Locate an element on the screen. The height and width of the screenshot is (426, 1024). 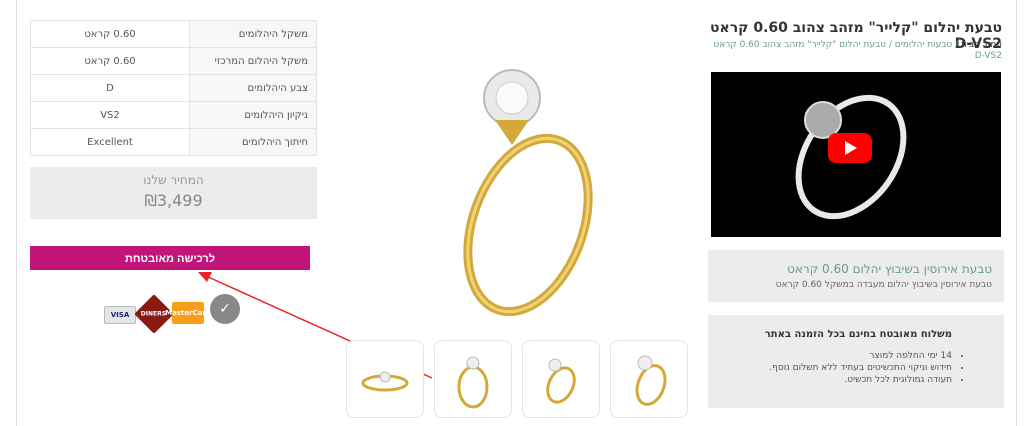
breadcrumb-home: עמוד הבית is located at coordinates (981, 45).